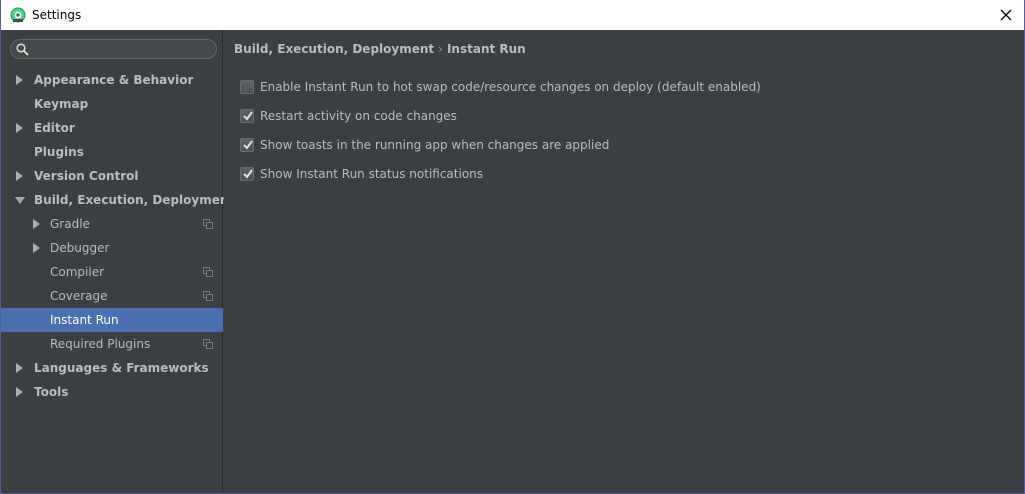 The image size is (1025, 494). I want to click on search-icon, so click(22, 49).